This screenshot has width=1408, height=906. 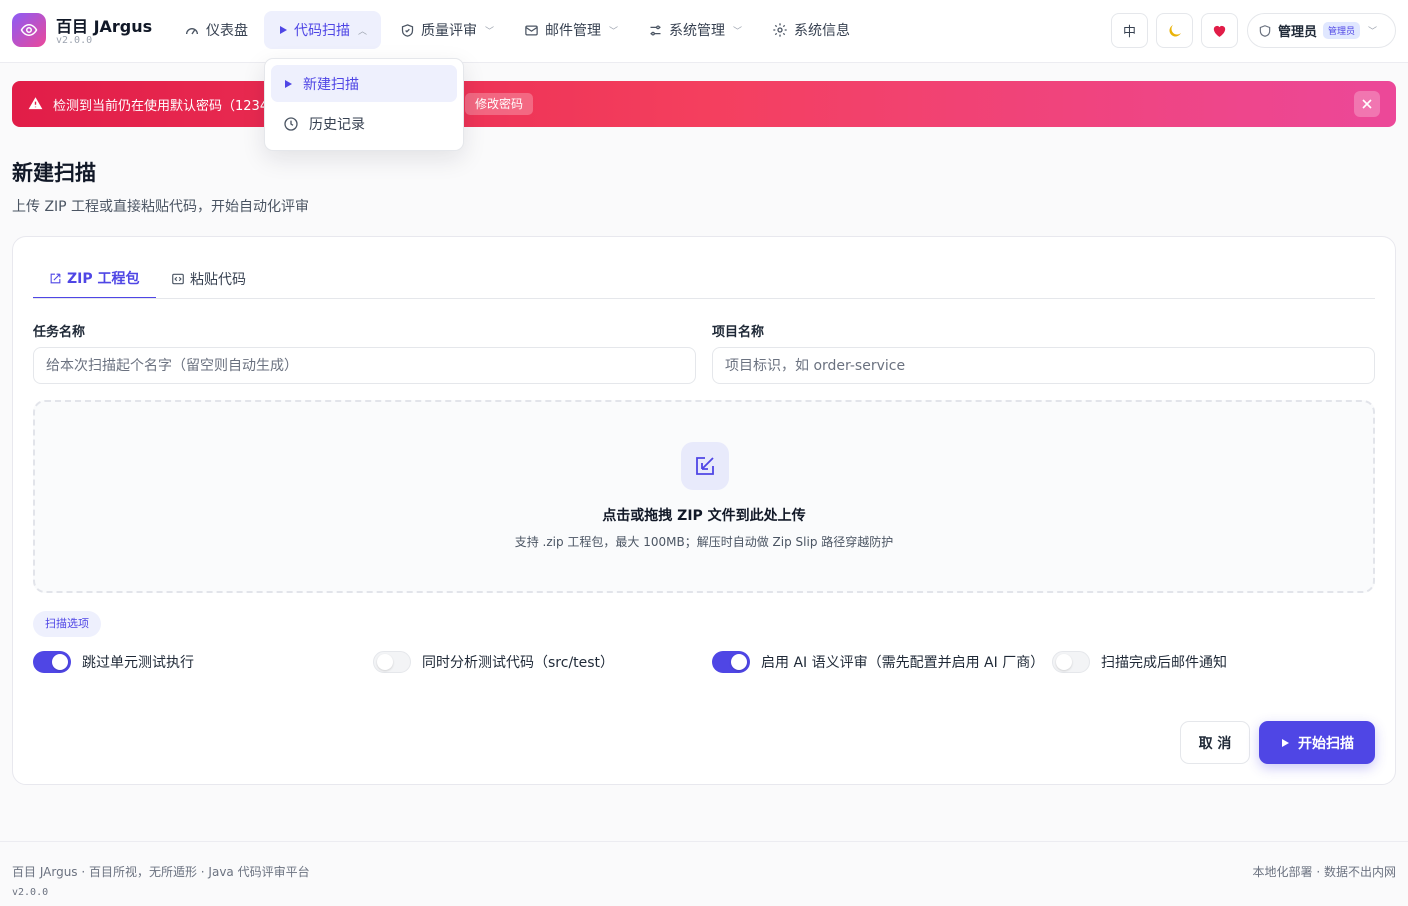 I want to click on heart-icon, so click(x=1219, y=31).